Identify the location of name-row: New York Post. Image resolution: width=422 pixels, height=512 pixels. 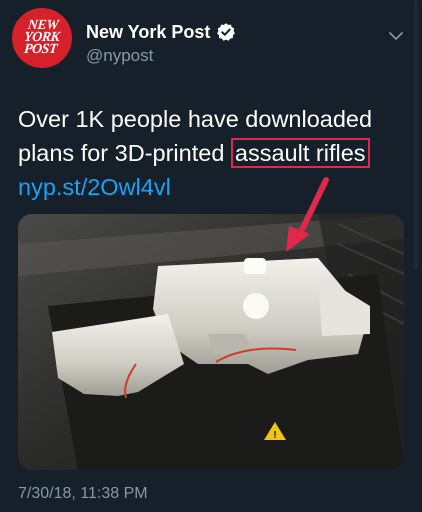
(161, 32).